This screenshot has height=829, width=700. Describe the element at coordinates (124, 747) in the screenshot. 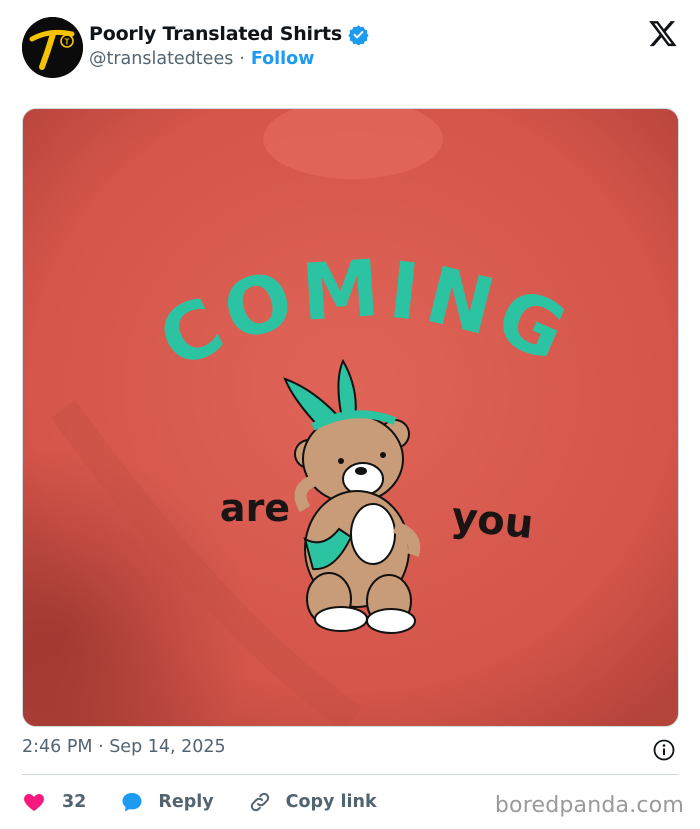

I see `post-timestamp: 2:46 PM · Sep 14, 2025` at that location.